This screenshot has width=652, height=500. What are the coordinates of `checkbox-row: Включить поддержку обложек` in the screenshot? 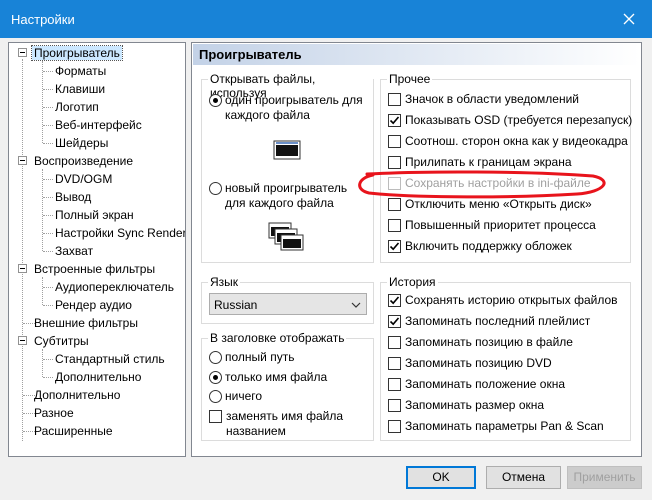 It's located at (480, 246).